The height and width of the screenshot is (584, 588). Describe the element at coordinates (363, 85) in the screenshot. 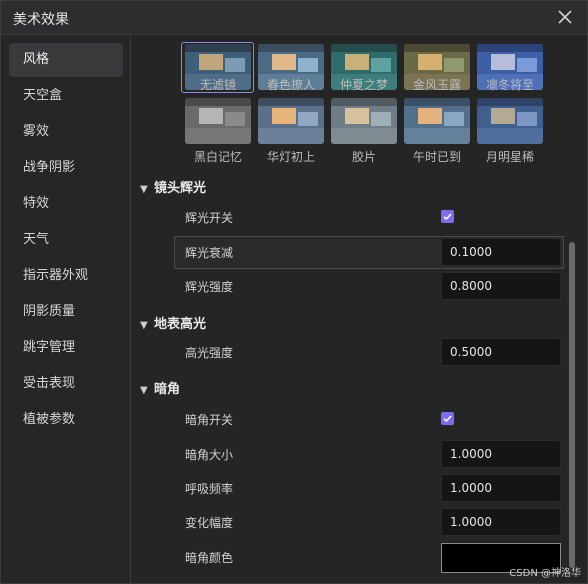

I see `filter-label-summer: 仲夏之梦` at that location.